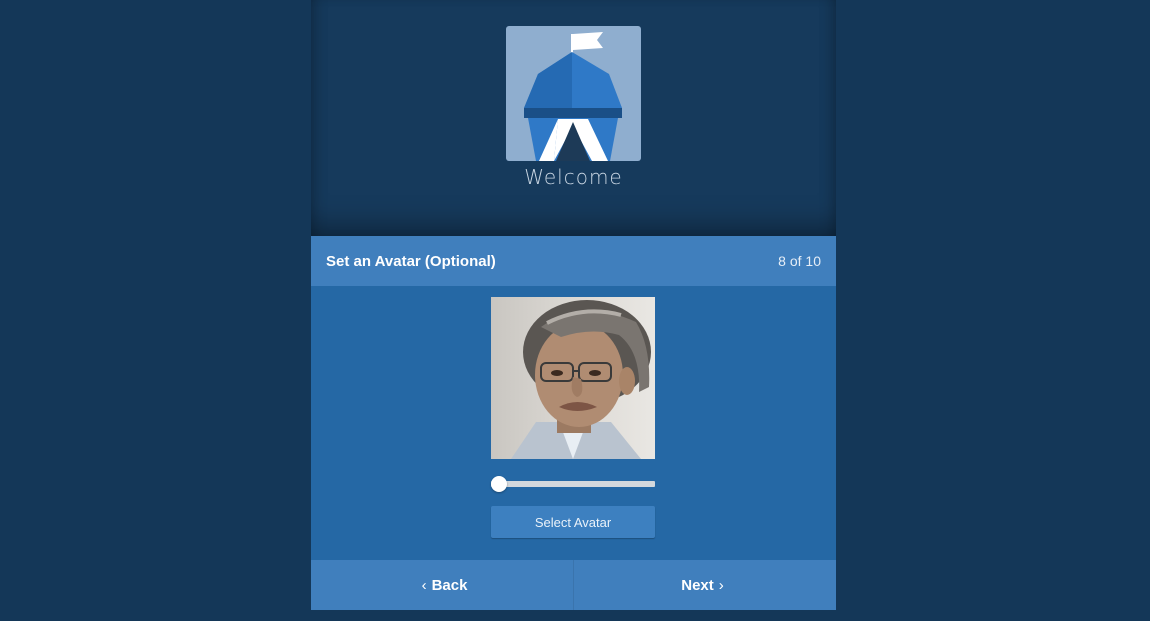 The height and width of the screenshot is (621, 1150). Describe the element at coordinates (721, 585) in the screenshot. I see `chevron-right-icon: ›` at that location.